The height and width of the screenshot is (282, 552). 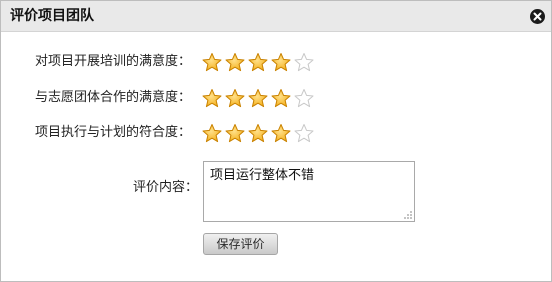 I want to click on comment-label: 评价内容：, so click(x=166, y=187).